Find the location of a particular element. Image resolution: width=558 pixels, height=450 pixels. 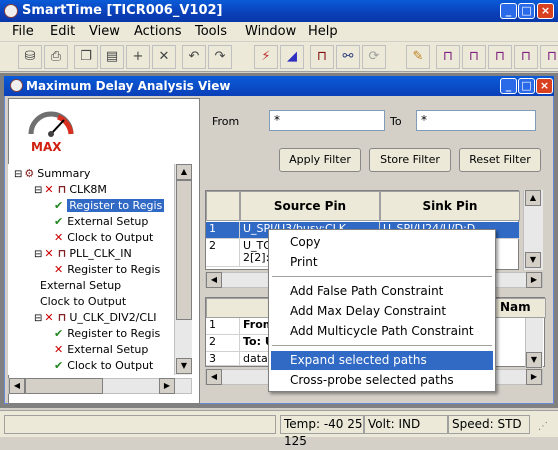

tree-vertical-scrollbar: ▲ ▼ is located at coordinates (183, 269).